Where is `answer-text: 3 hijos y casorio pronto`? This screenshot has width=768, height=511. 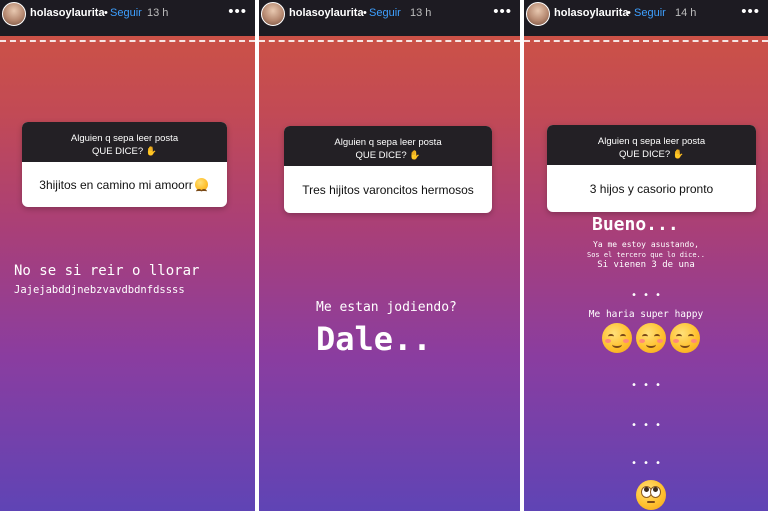 answer-text: 3 hijos y casorio pronto is located at coordinates (651, 188).